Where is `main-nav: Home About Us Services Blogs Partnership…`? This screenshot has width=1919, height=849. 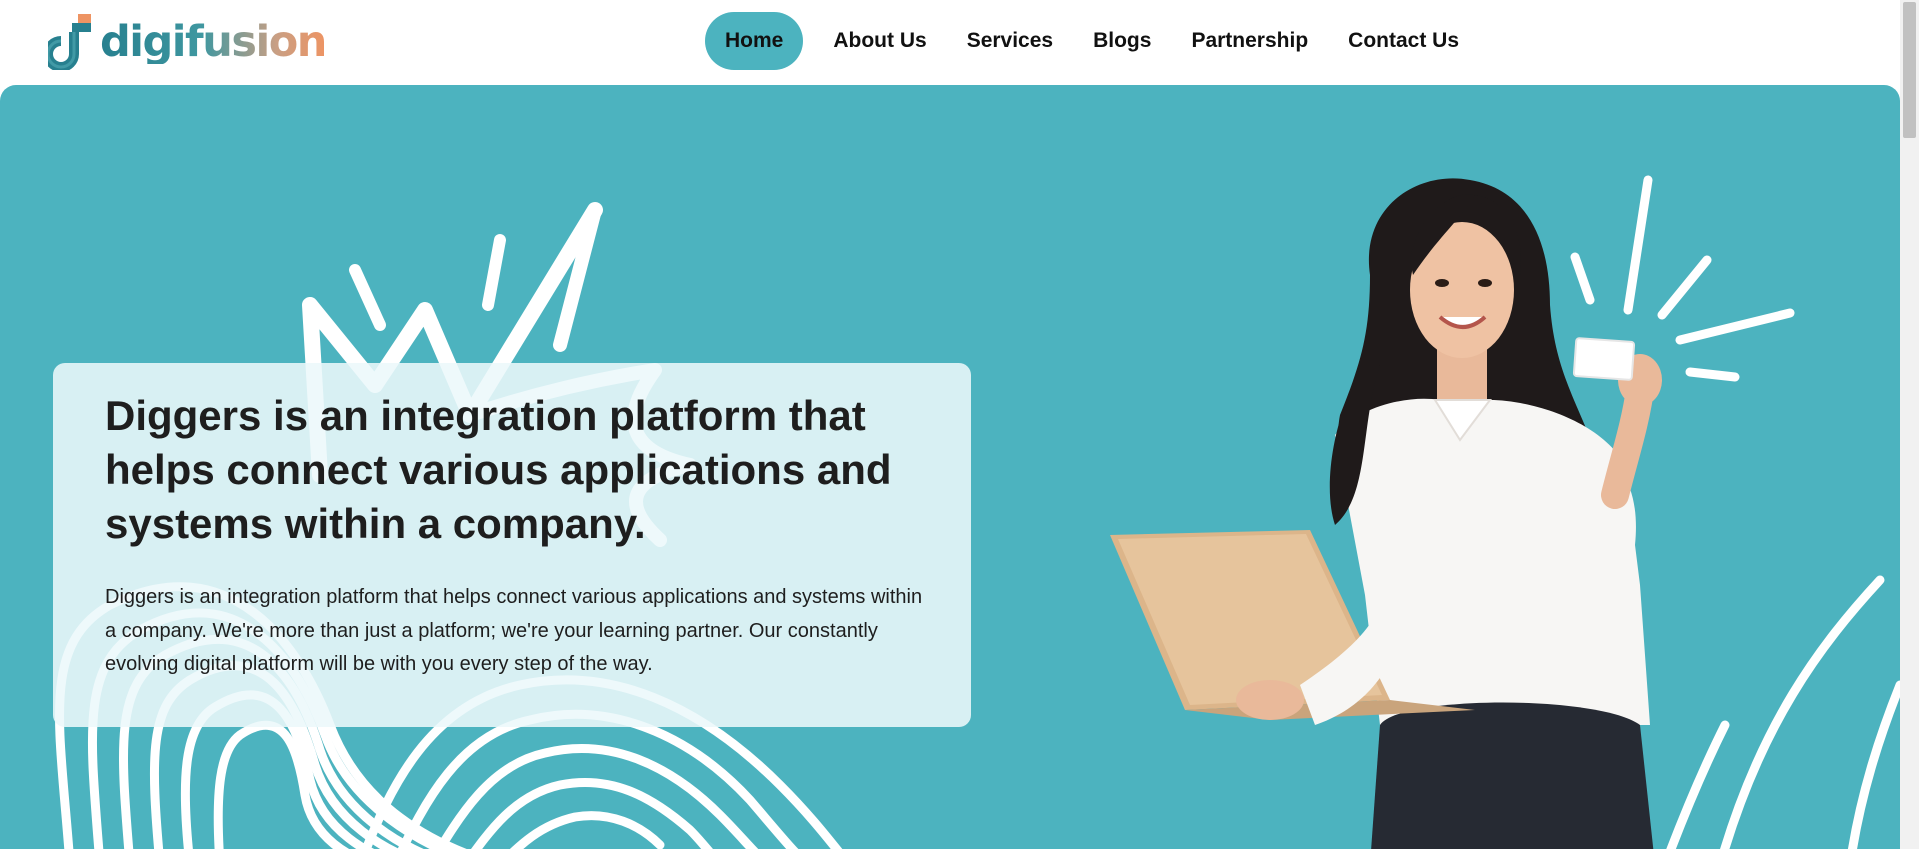
main-nav: Home About Us Services Blogs Partnership… is located at coordinates (1092, 41).